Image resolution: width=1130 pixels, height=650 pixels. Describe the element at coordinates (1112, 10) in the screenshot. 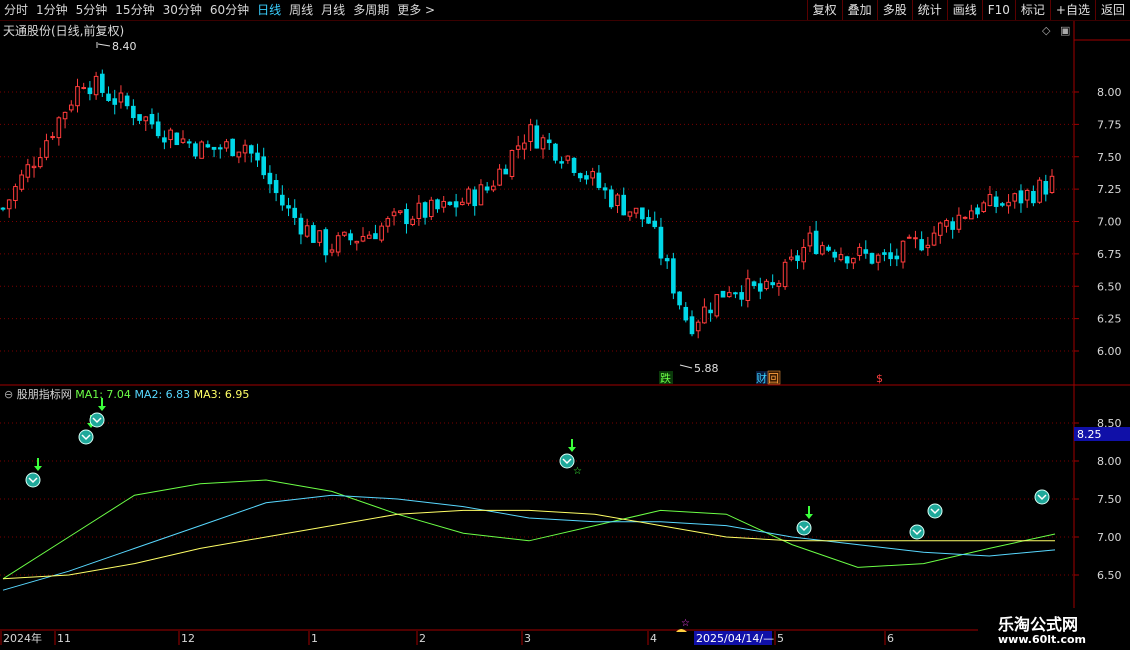

I see `back-button: 返回` at that location.